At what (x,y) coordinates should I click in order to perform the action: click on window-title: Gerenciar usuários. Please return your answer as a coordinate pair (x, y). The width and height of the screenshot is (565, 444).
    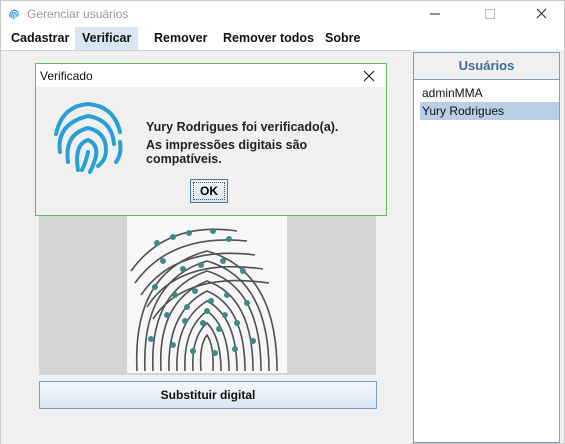
    Looking at the image, I should click on (78, 14).